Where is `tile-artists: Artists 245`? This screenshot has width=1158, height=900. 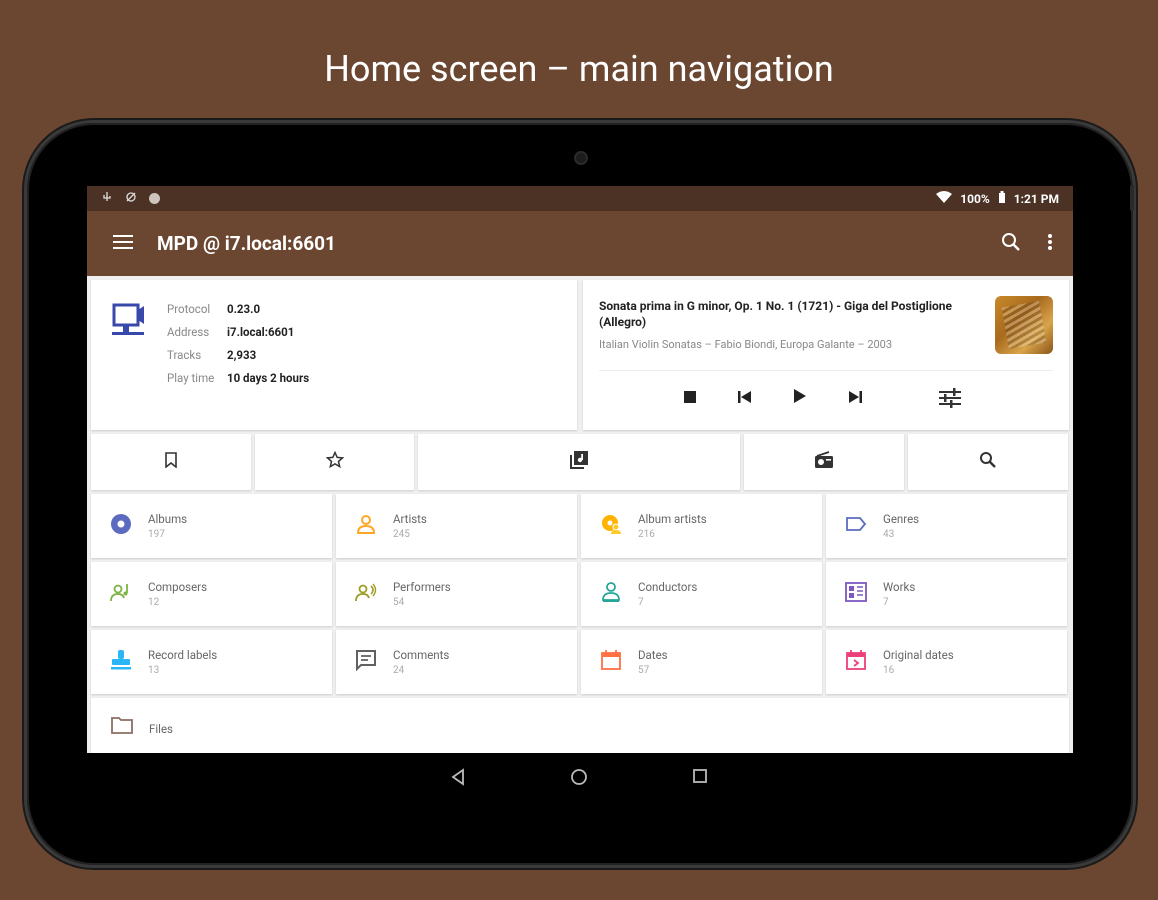 tile-artists: Artists 245 is located at coordinates (456, 526).